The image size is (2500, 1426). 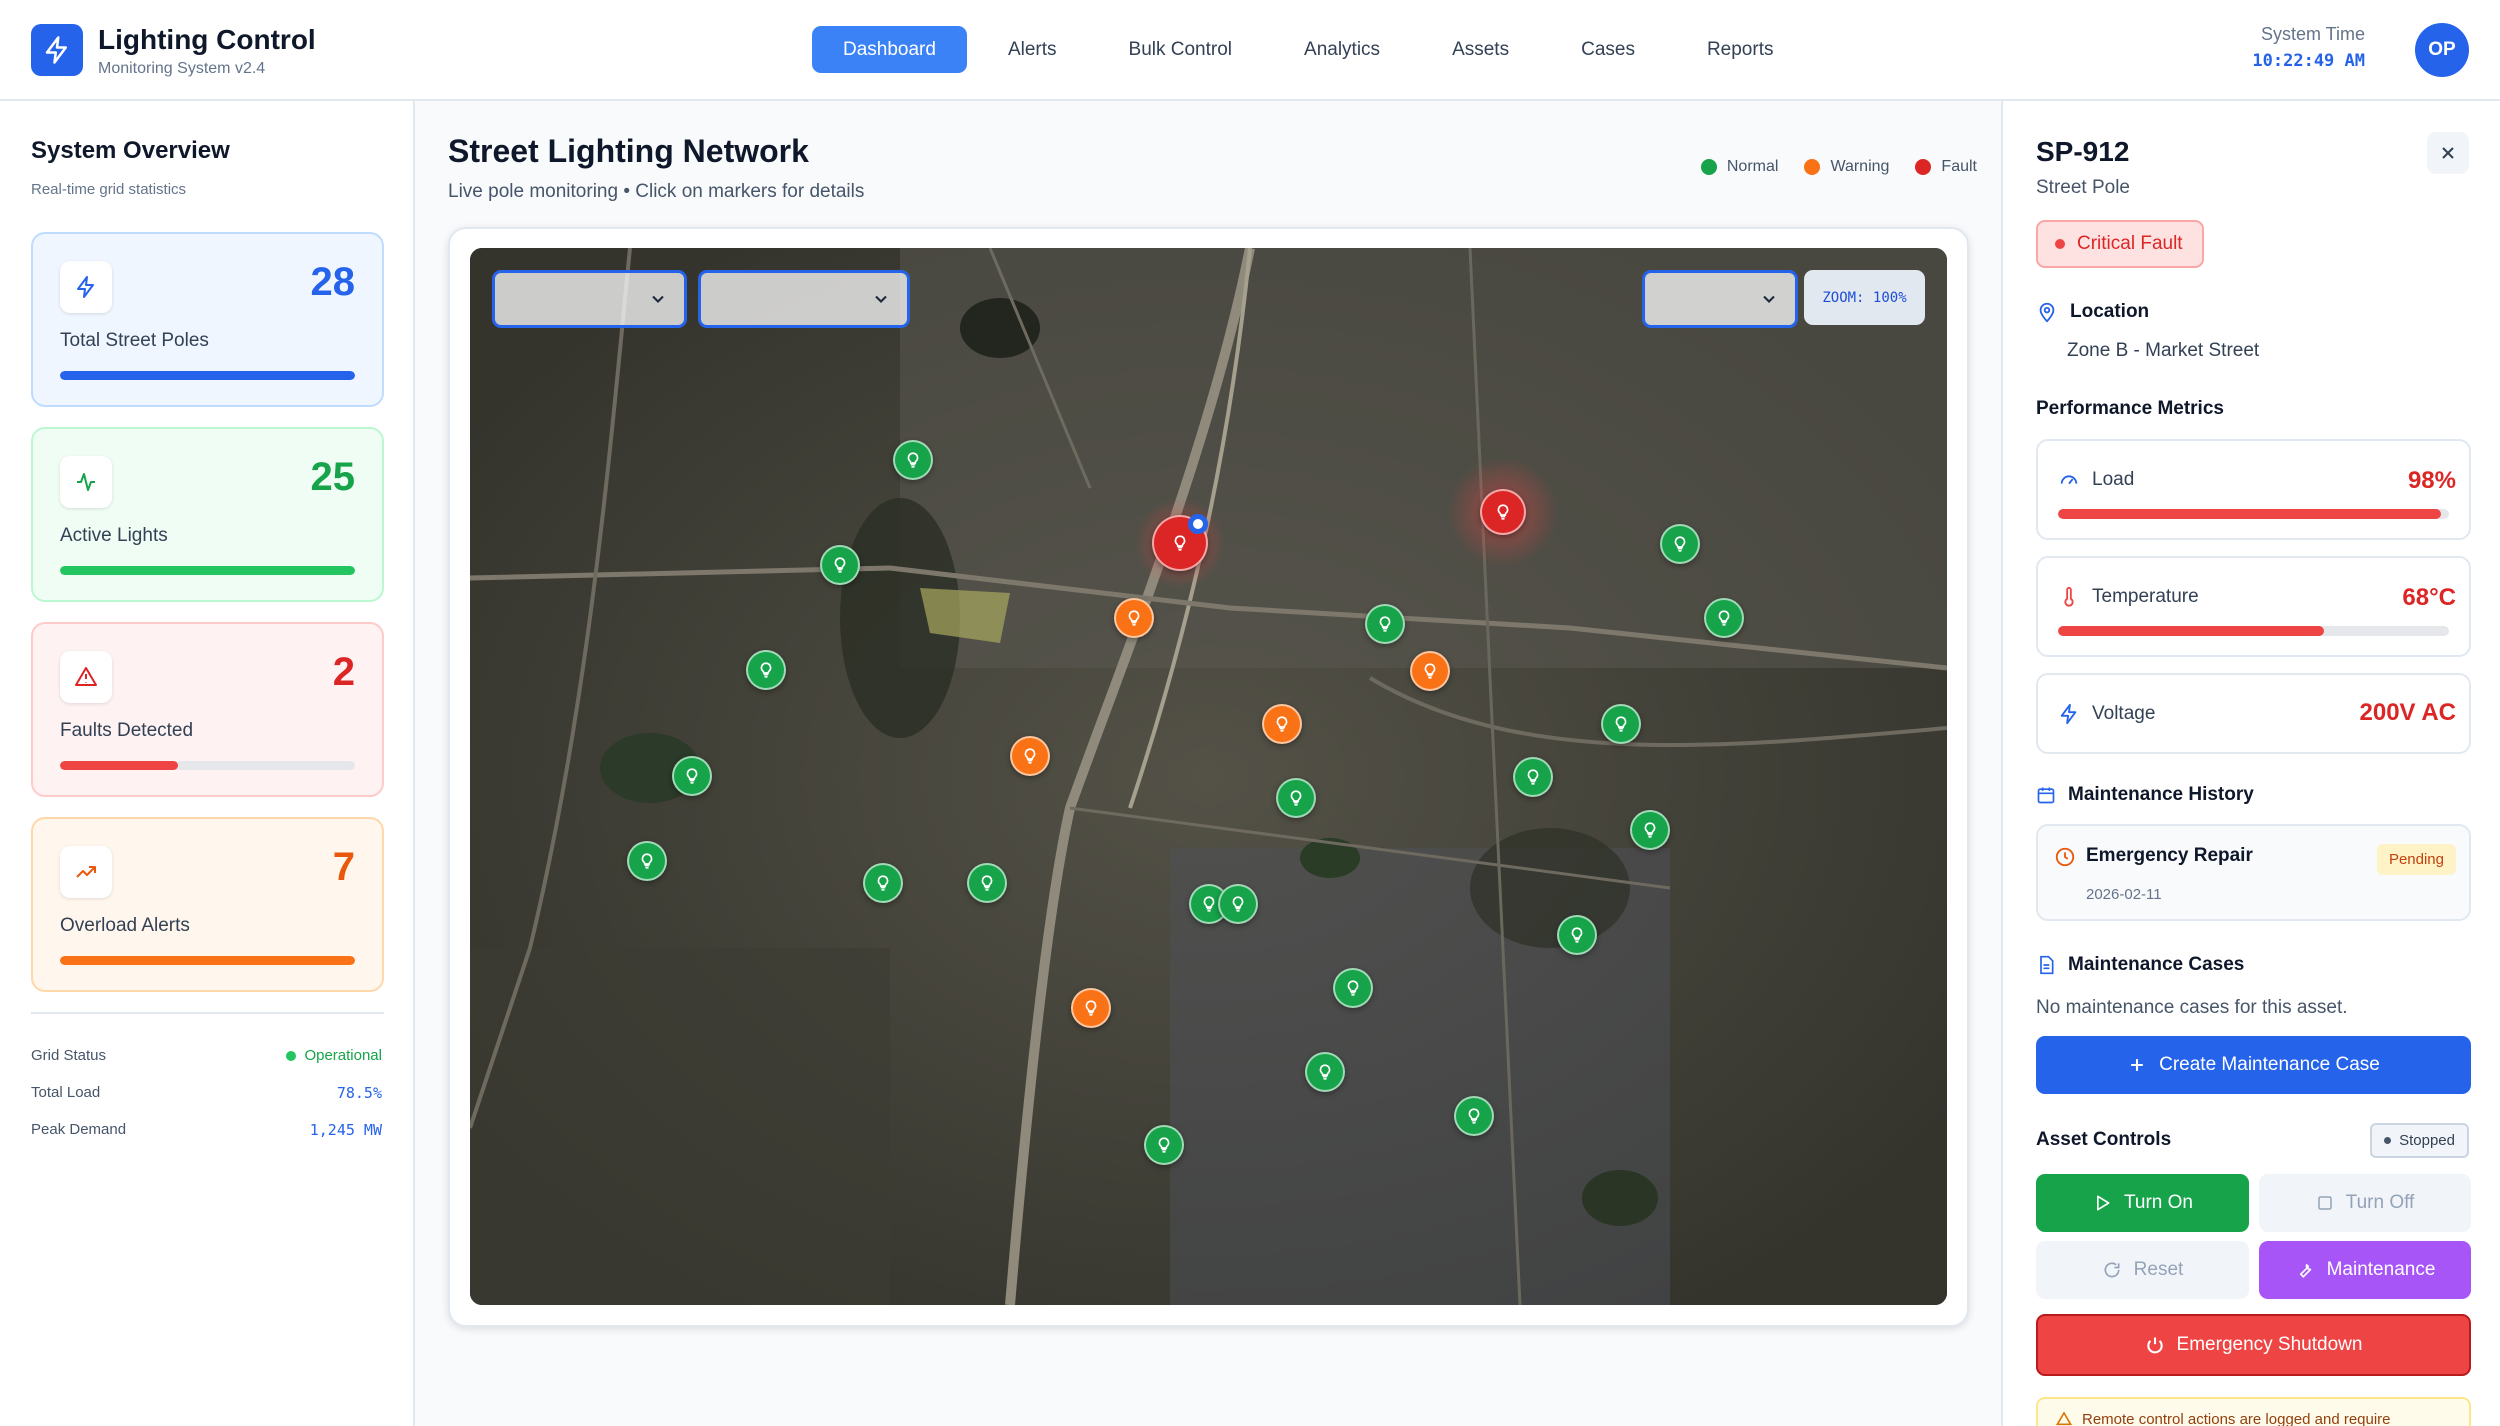 I want to click on metric-voltage: Voltage 200V AC, so click(x=2253, y=713).